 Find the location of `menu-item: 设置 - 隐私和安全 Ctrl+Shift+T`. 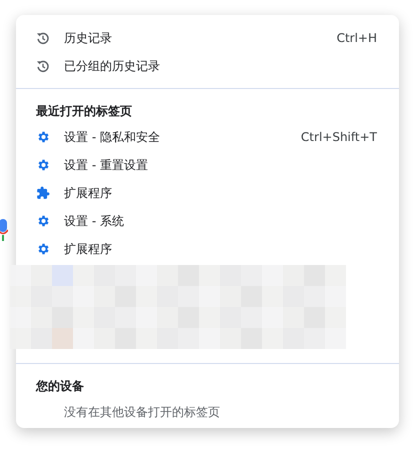

menu-item: 设置 - 隐私和安全 Ctrl+Shift+T is located at coordinates (207, 137).